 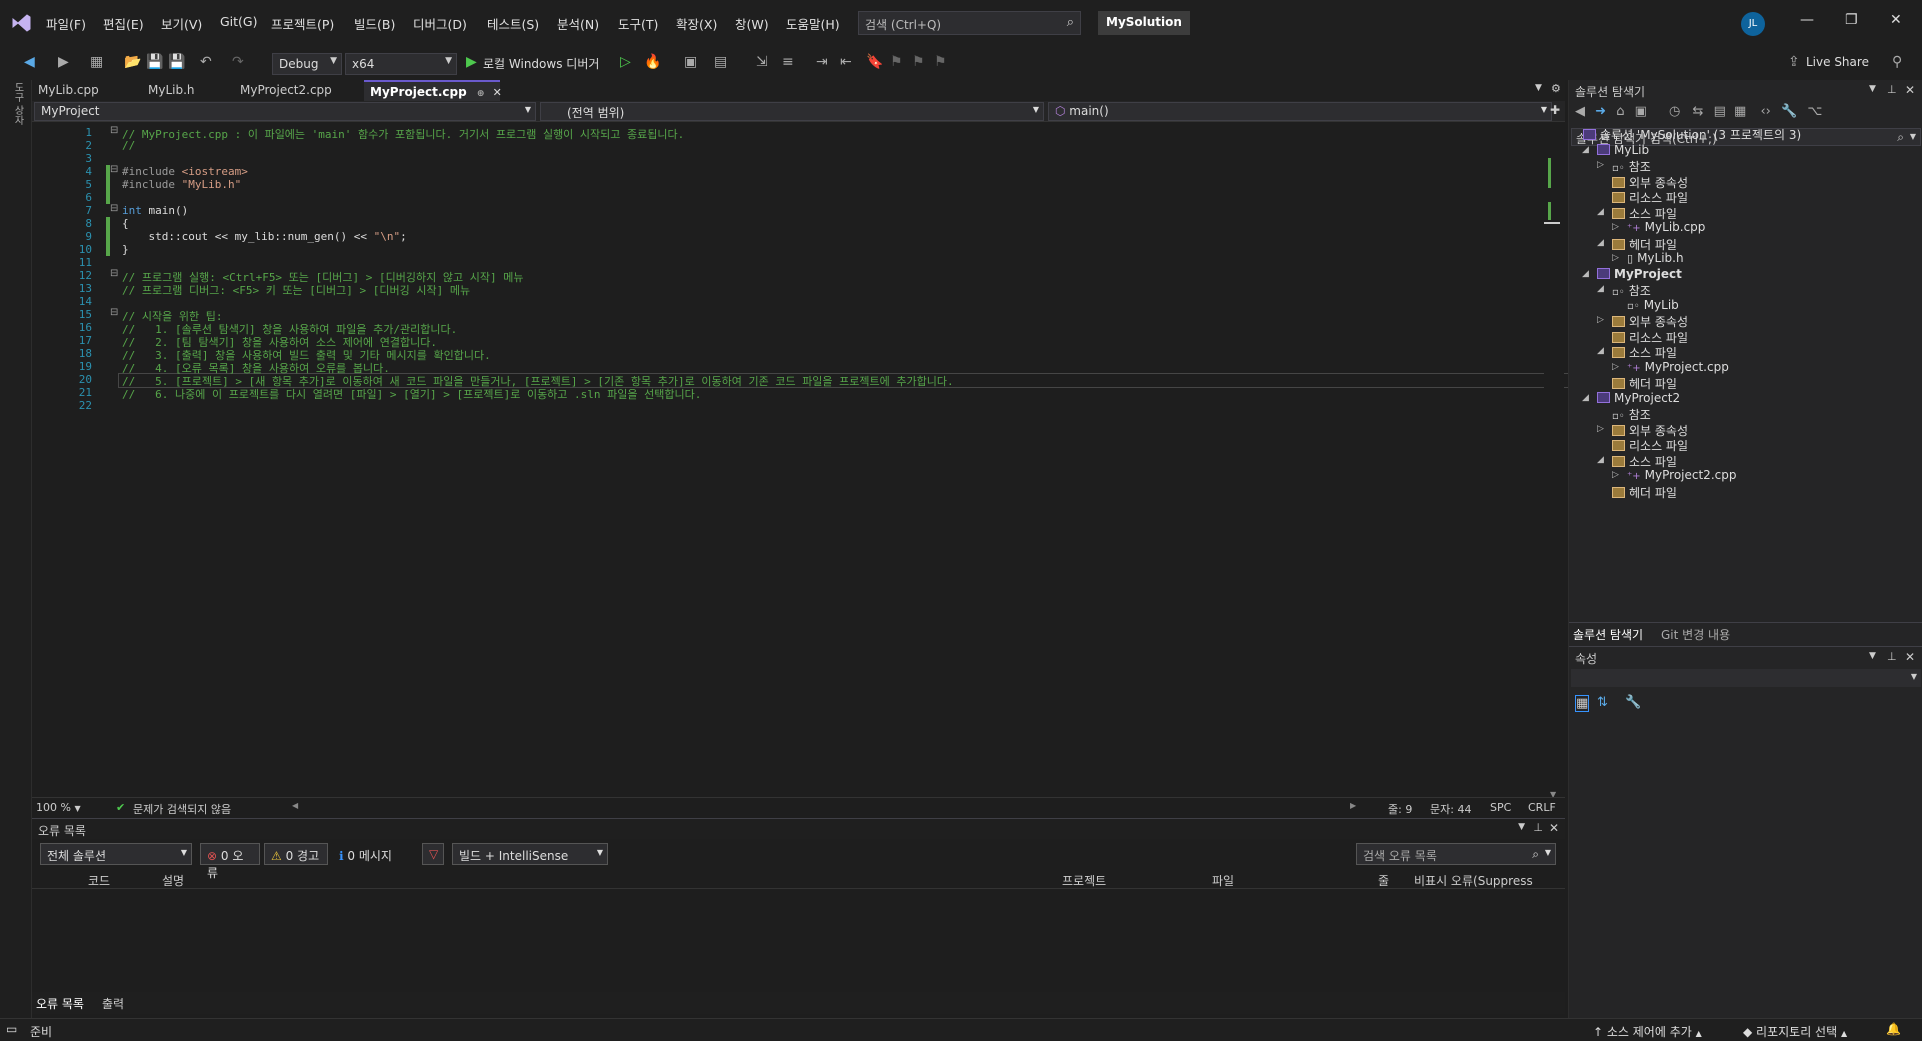 What do you see at coordinates (1851, 20) in the screenshot?
I see `restore-icon: ❐` at bounding box center [1851, 20].